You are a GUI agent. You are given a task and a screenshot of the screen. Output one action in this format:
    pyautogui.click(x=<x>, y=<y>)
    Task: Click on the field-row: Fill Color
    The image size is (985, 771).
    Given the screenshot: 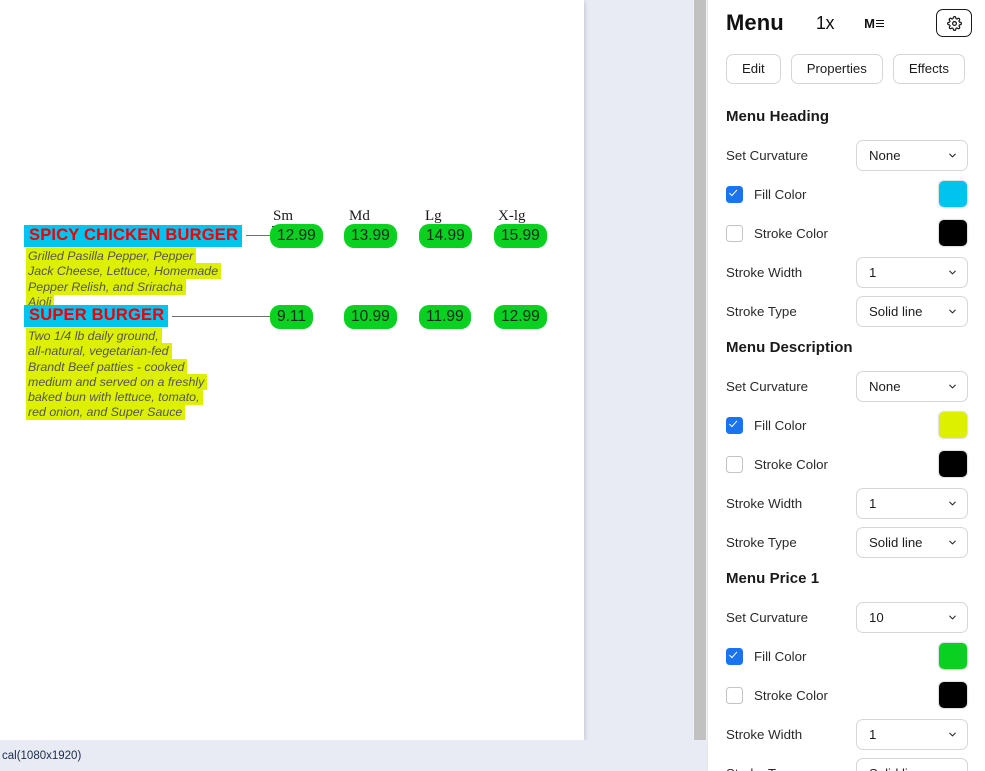 What is the action you would take?
    pyautogui.click(x=847, y=194)
    